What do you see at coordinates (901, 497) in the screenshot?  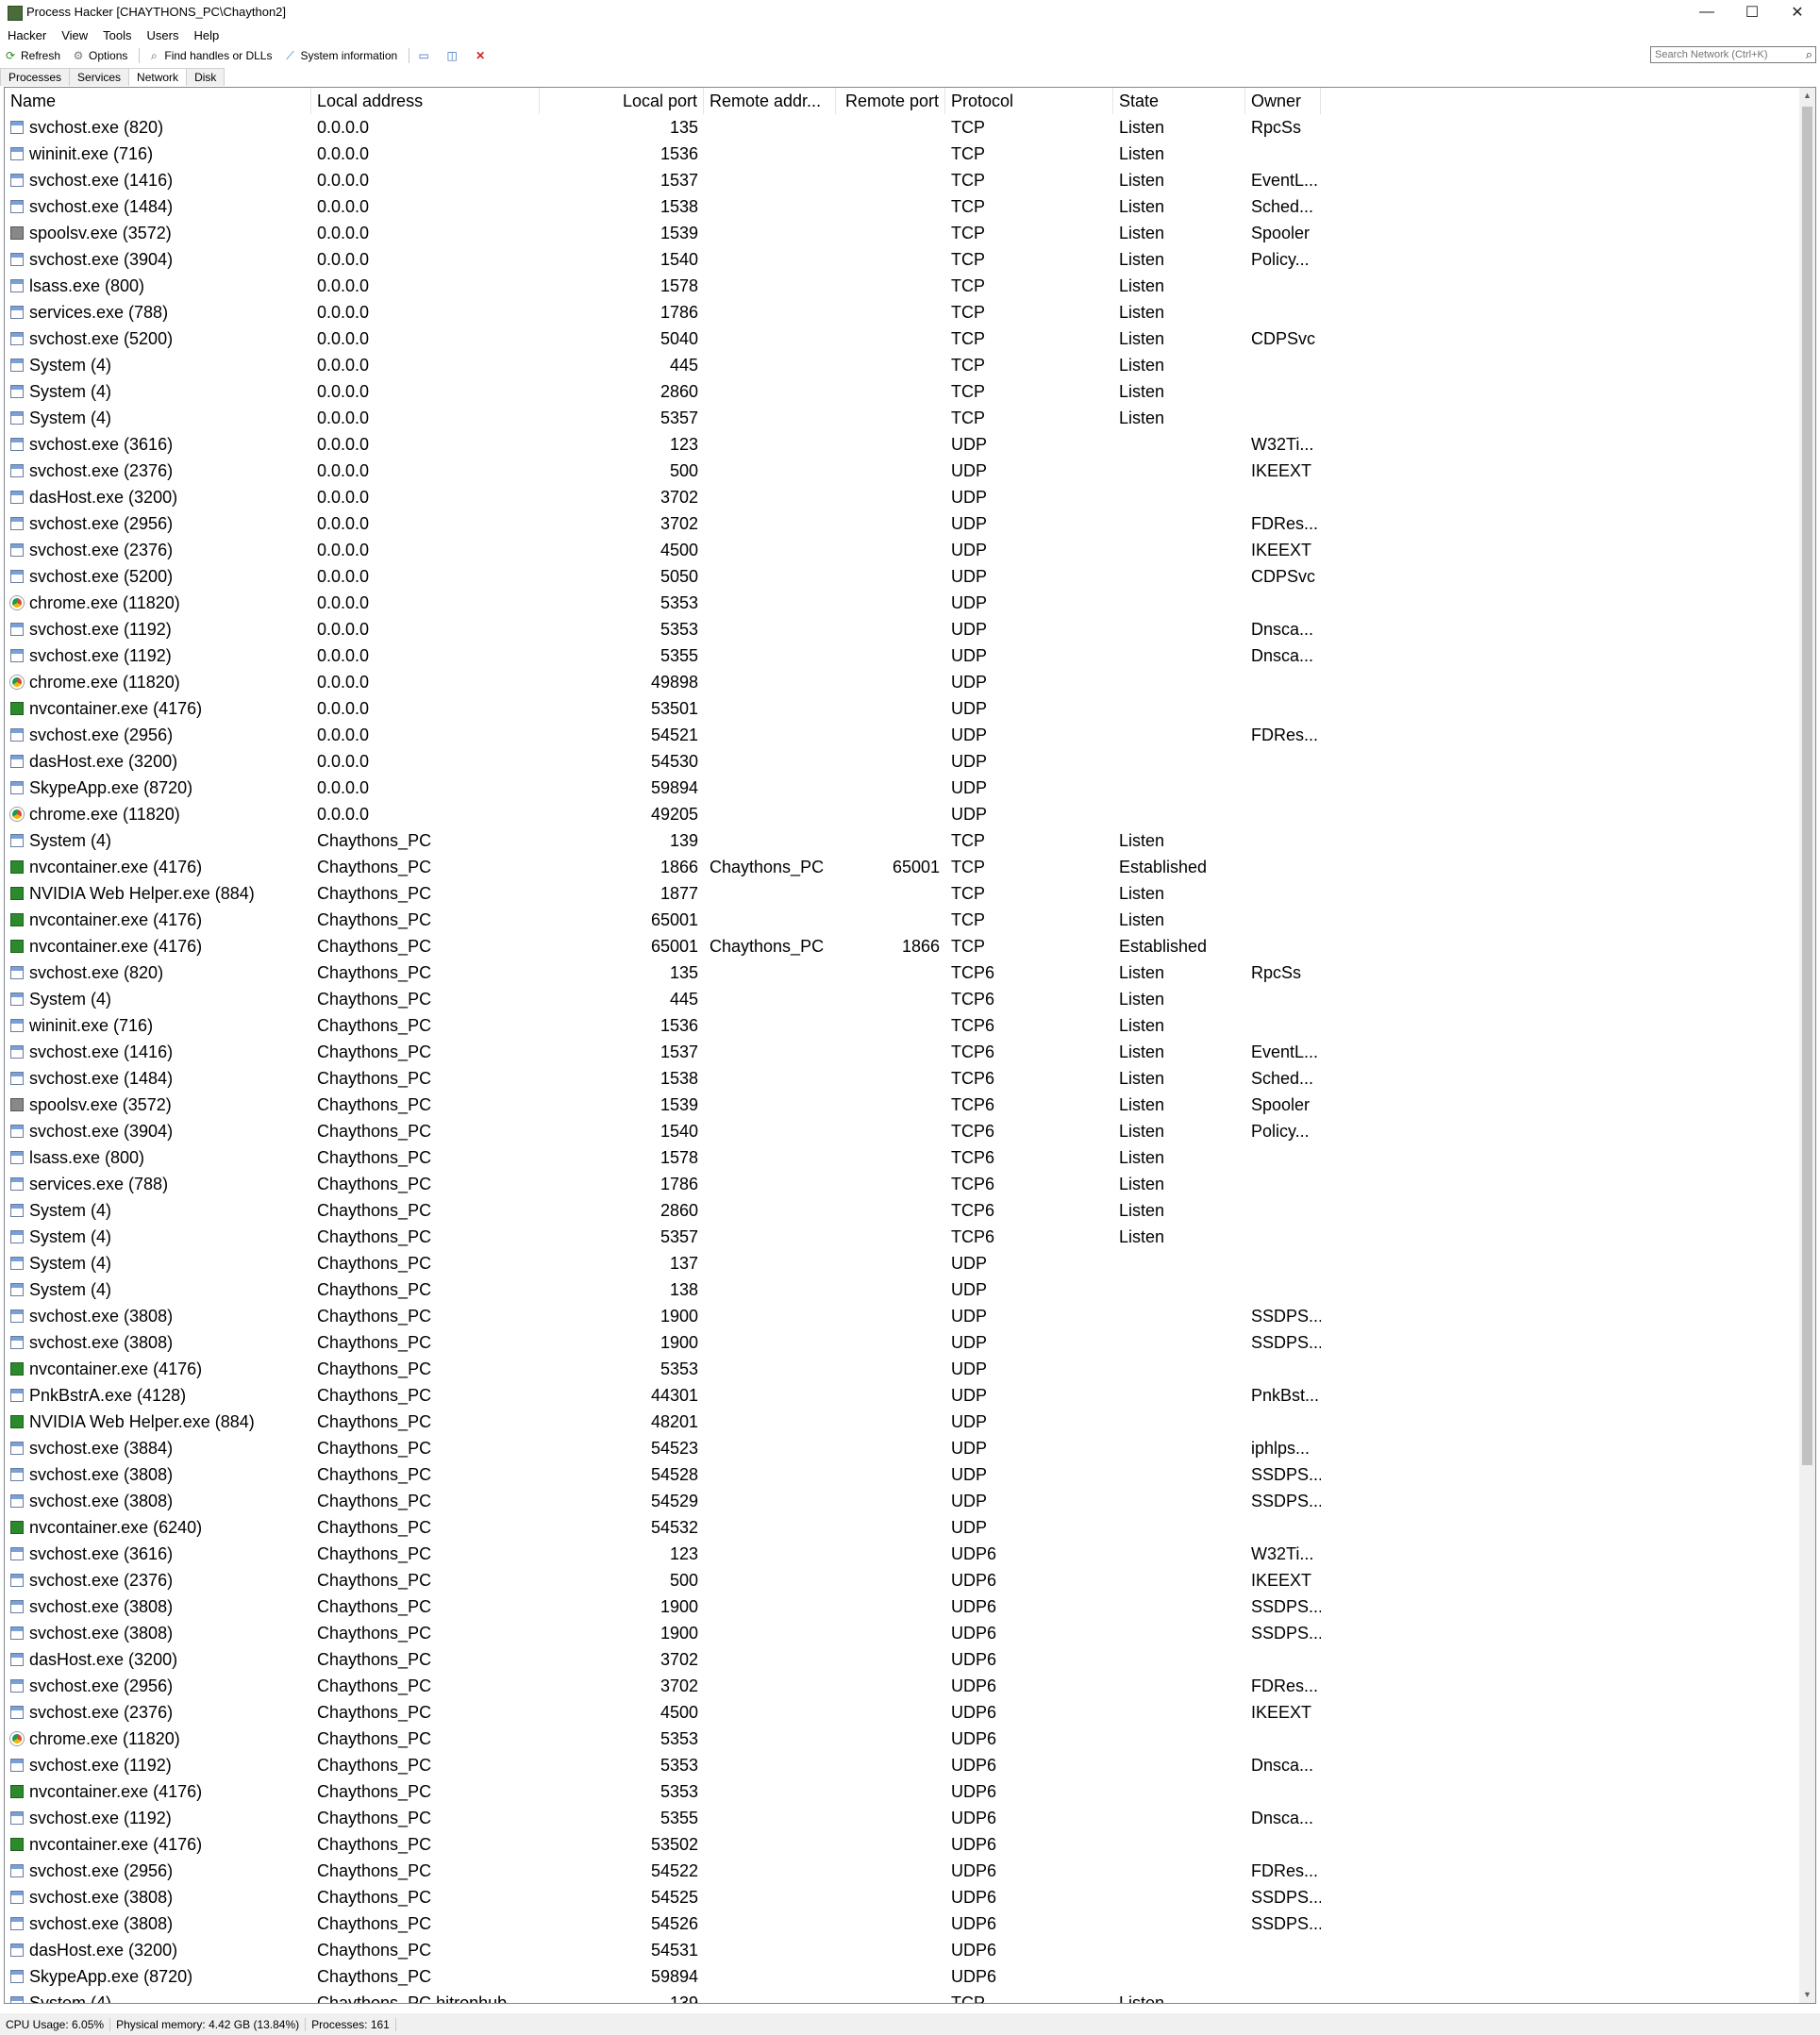 I see `table-row: dasHost.exe (3200) 0.0.0.0 3702 UDP` at bounding box center [901, 497].